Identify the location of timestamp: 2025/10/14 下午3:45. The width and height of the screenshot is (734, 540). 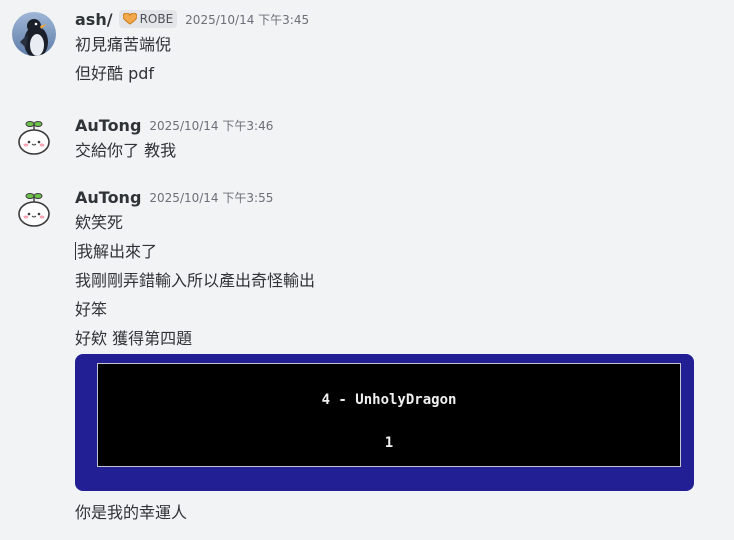
(247, 19).